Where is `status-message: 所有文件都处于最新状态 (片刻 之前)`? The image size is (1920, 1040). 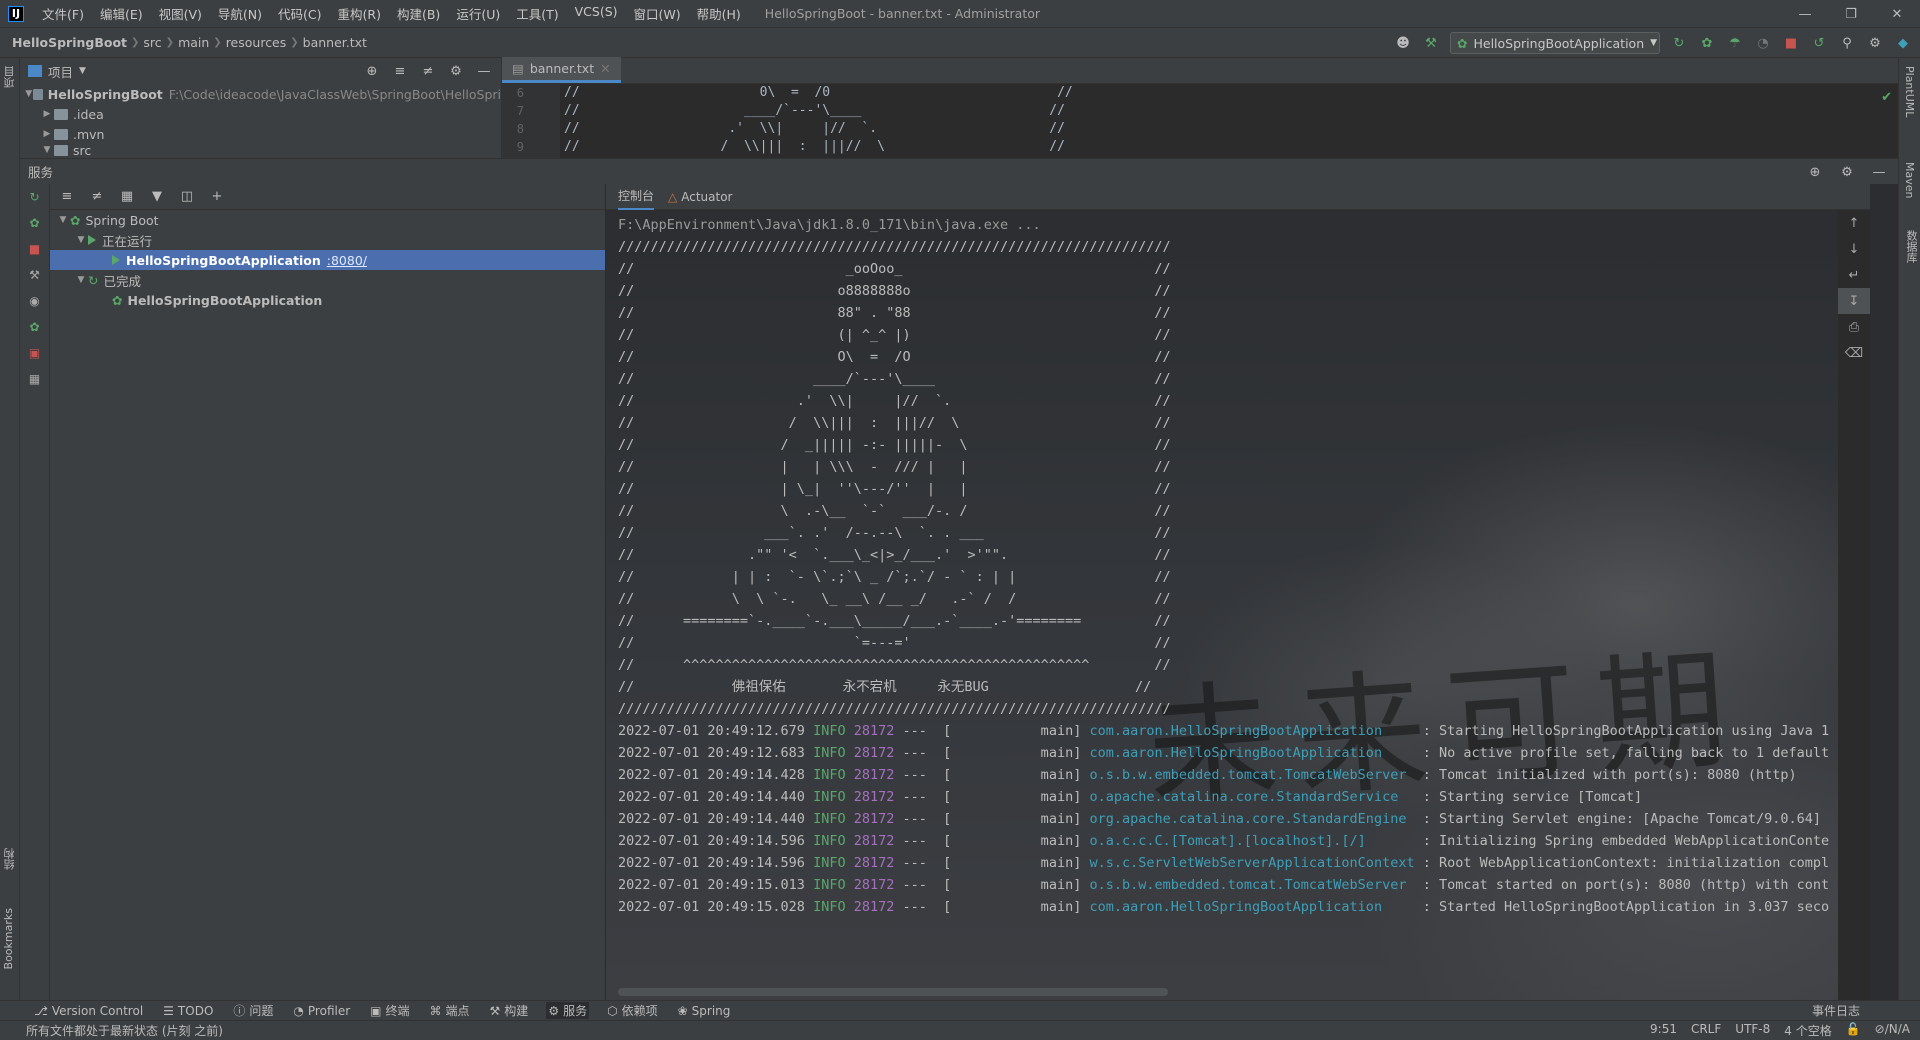
status-message: 所有文件都处于最新状态 (片刻 之前) is located at coordinates (124, 1030).